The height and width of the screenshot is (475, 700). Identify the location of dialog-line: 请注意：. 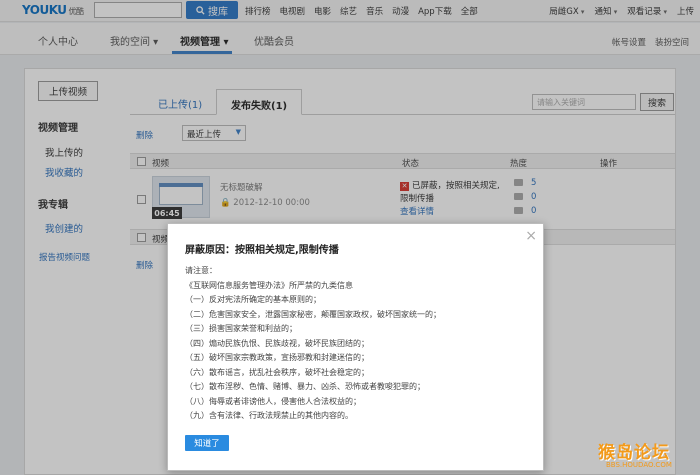
(201, 270).